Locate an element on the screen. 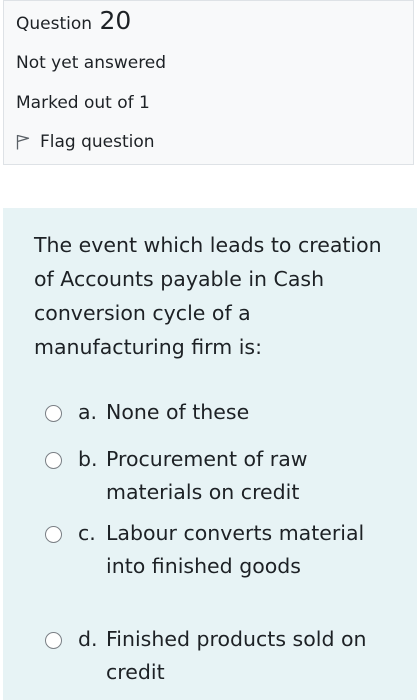 The width and height of the screenshot is (417, 700). answer-text: Finished products sold on credit is located at coordinates (236, 655).